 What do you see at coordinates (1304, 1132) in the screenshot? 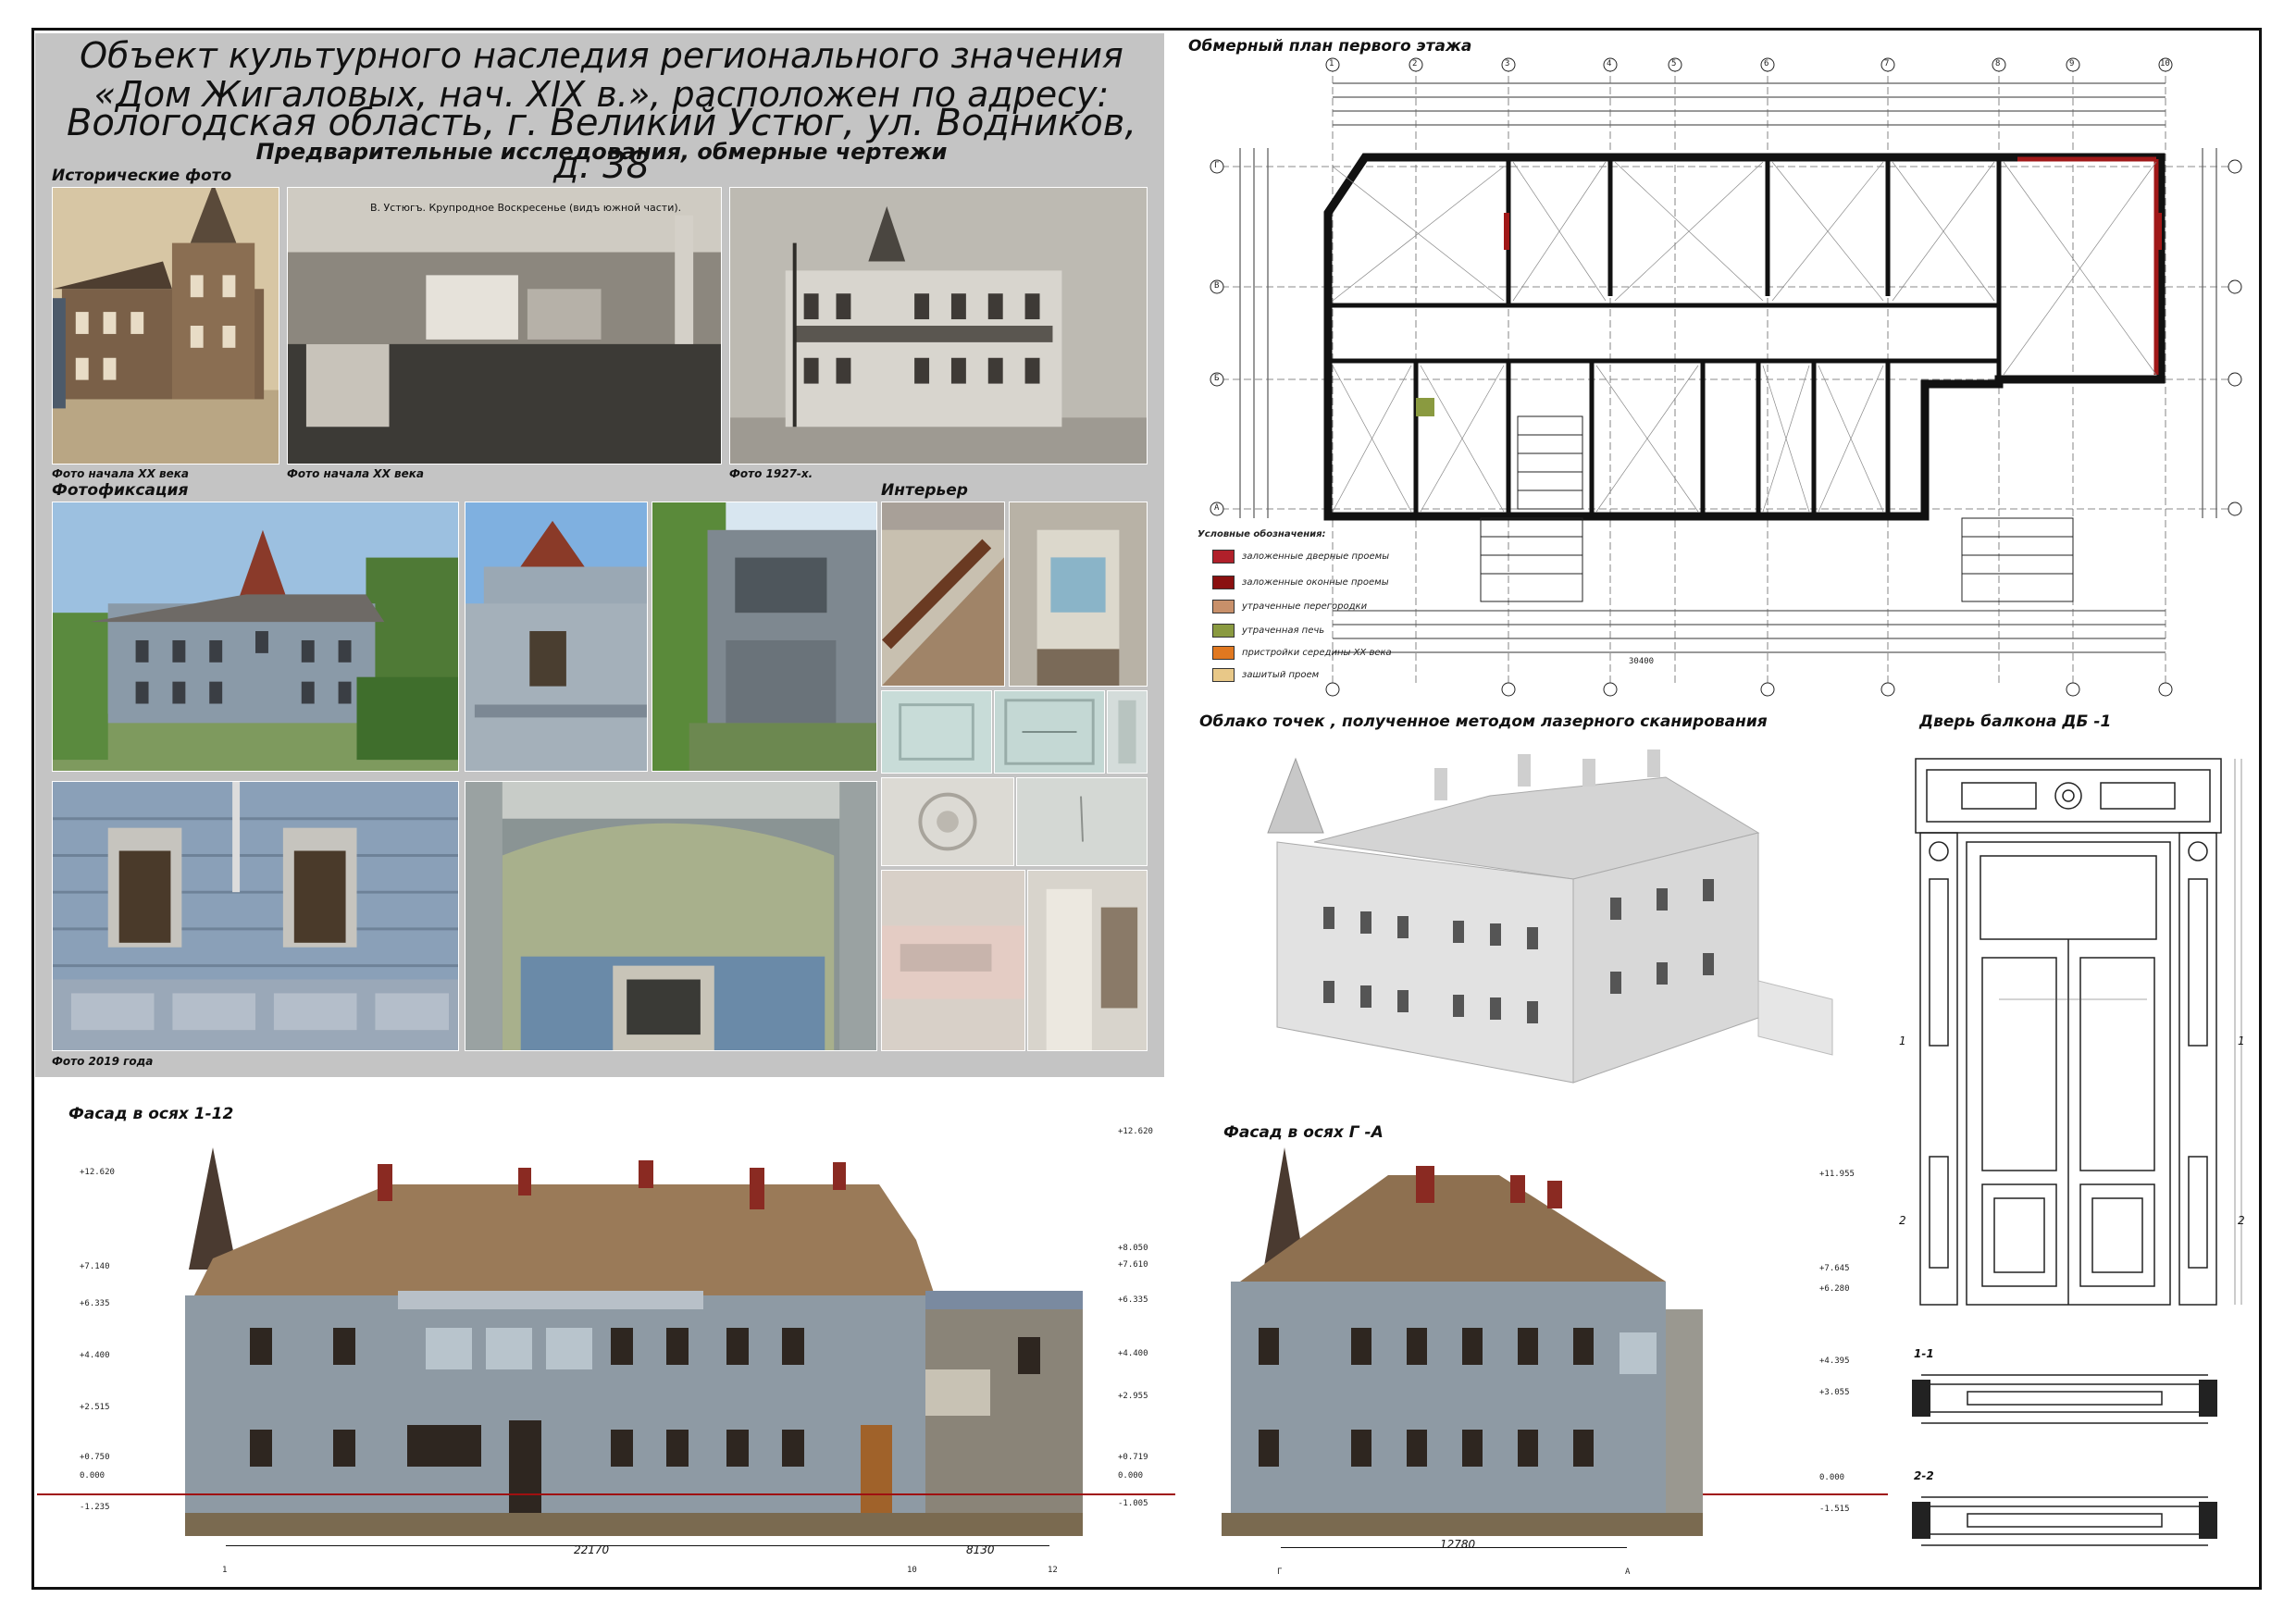
I see `facade-g-a-label: Фасад в осях Г -А` at bounding box center [1304, 1132].